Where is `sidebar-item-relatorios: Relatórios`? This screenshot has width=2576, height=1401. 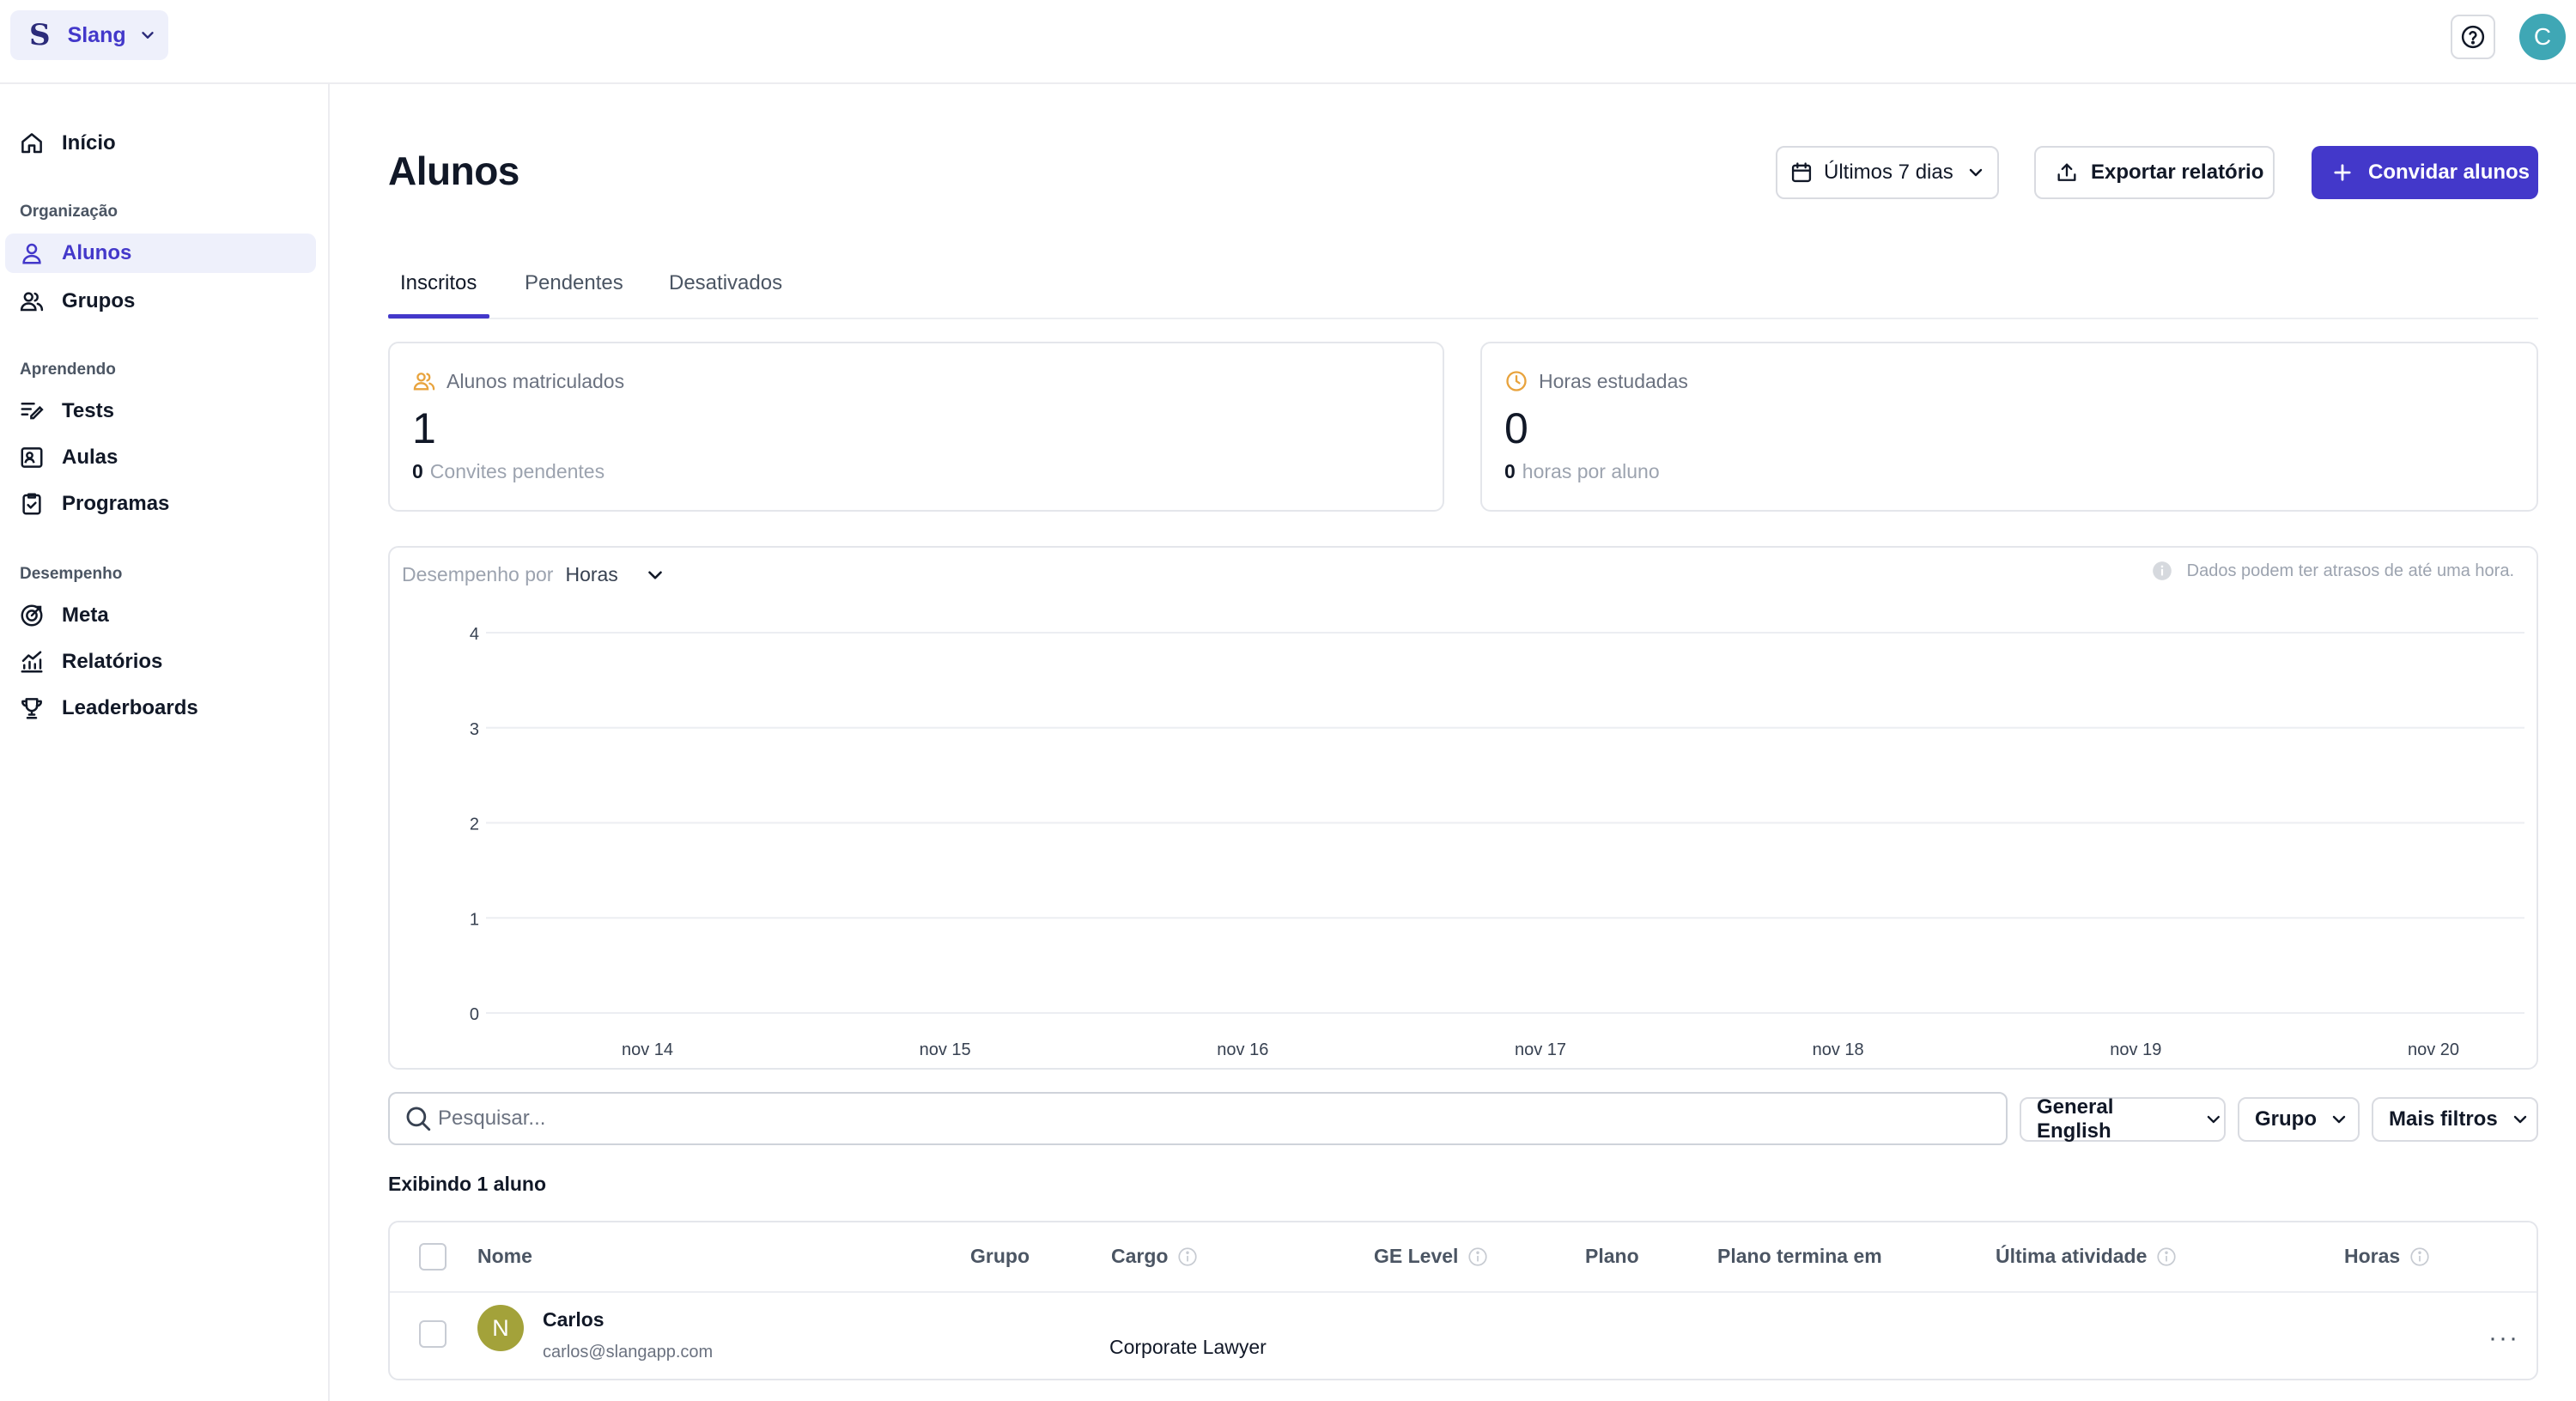
sidebar-item-relatorios: Relatórios is located at coordinates (160, 662).